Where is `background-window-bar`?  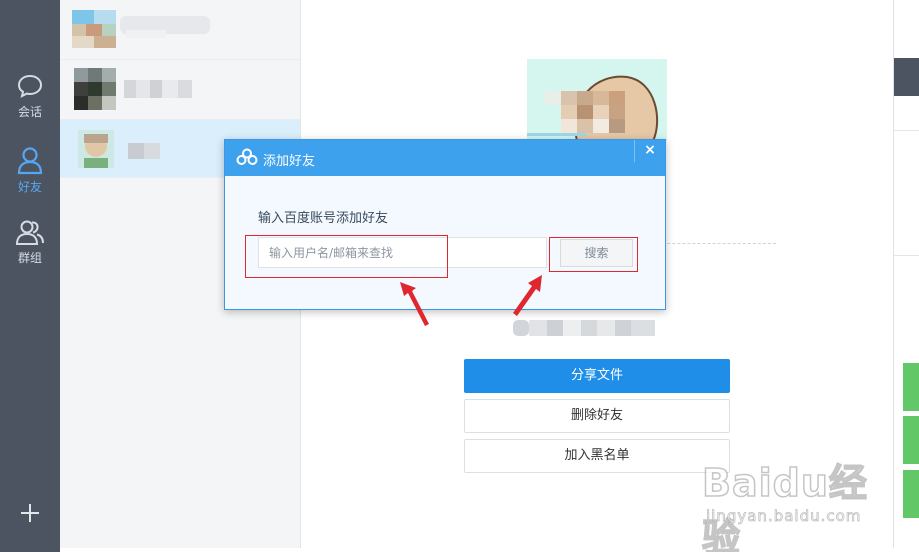
background-window-bar is located at coordinates (906, 77).